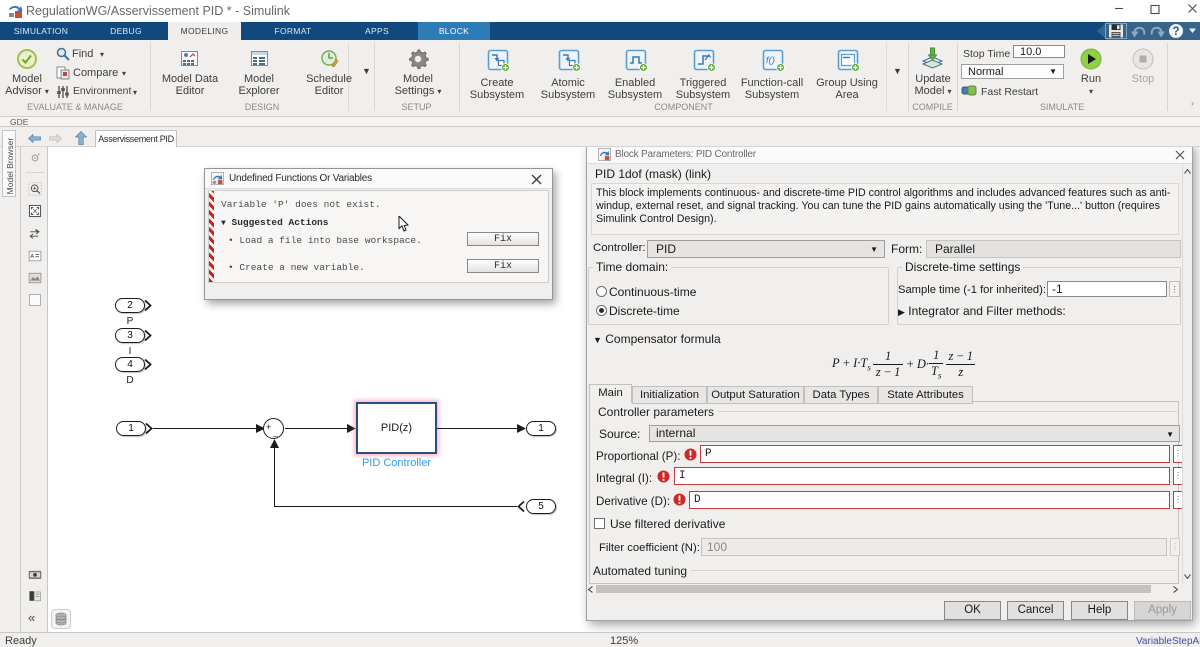 This screenshot has width=1200, height=647. What do you see at coordinates (32, 257) in the screenshot?
I see `svg-text: A` at bounding box center [32, 257].